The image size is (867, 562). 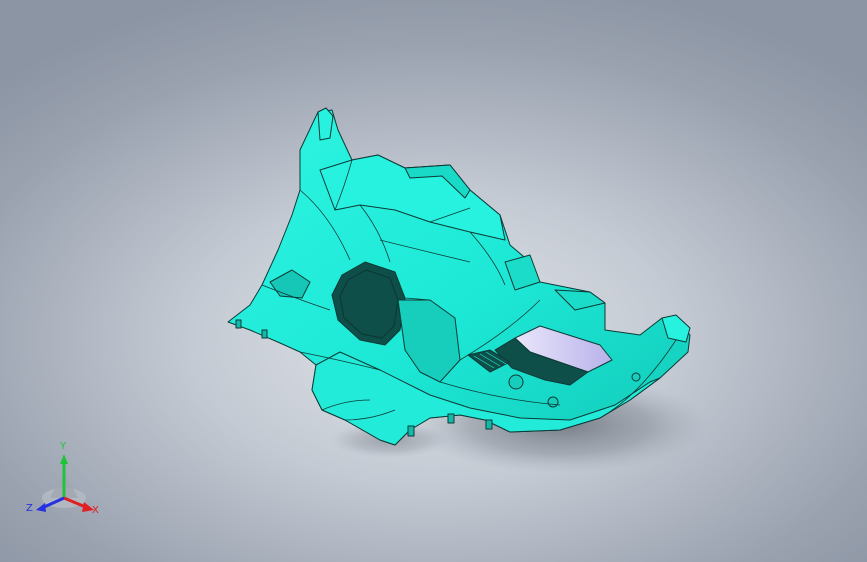 What do you see at coordinates (29, 508) in the screenshot?
I see `z-axis-label: Z` at bounding box center [29, 508].